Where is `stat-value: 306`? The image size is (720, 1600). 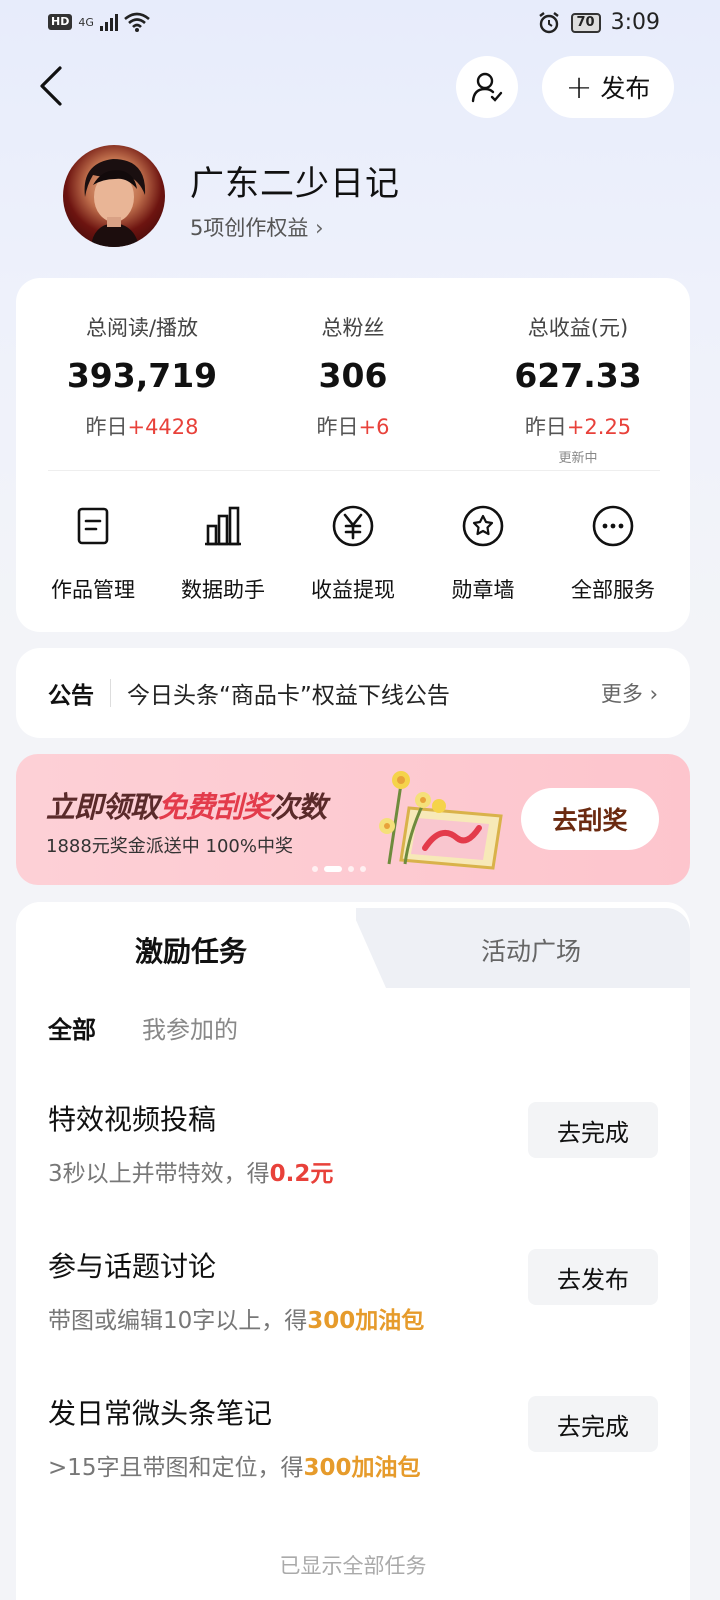 stat-value: 306 is located at coordinates (353, 375).